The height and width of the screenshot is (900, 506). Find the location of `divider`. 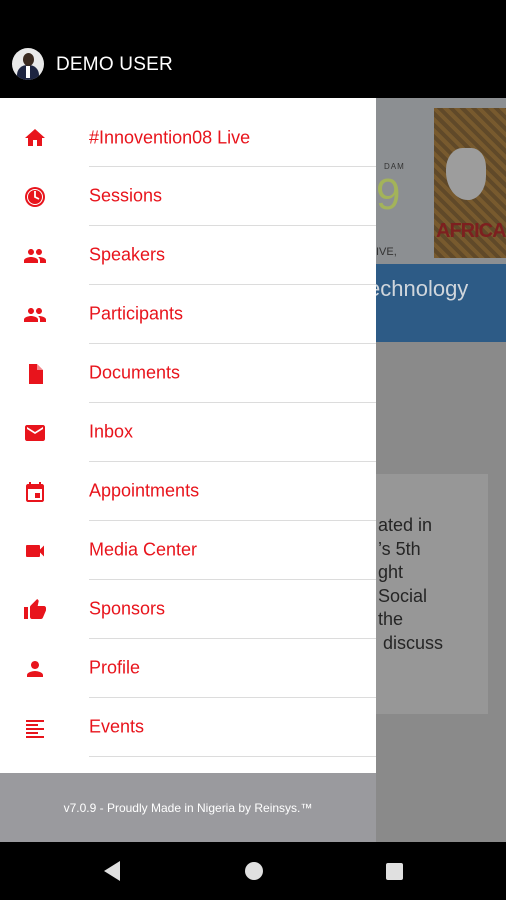

divider is located at coordinates (232, 756).